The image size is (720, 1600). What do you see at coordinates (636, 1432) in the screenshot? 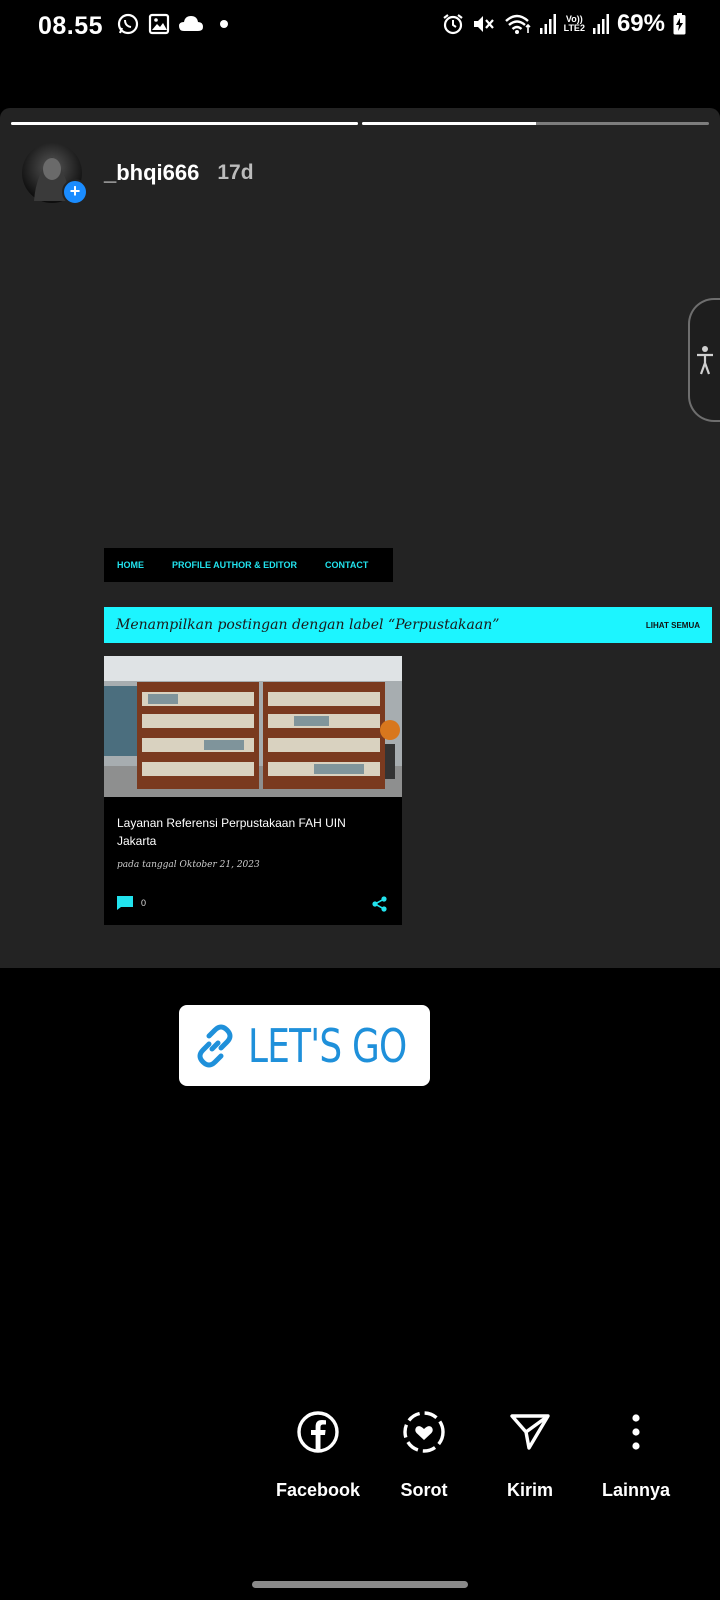
I see `more-vertical-icon` at bounding box center [636, 1432].